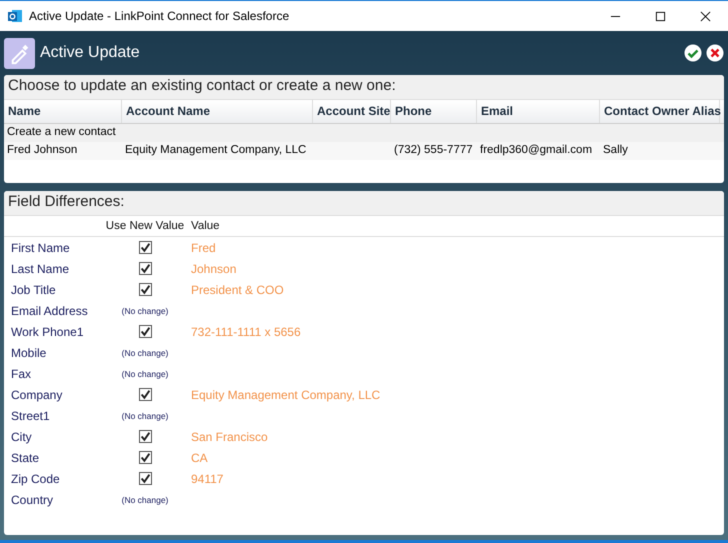 The height and width of the screenshot is (543, 728). Describe the element at coordinates (40, 247) in the screenshot. I see `field-label: First Name` at that location.